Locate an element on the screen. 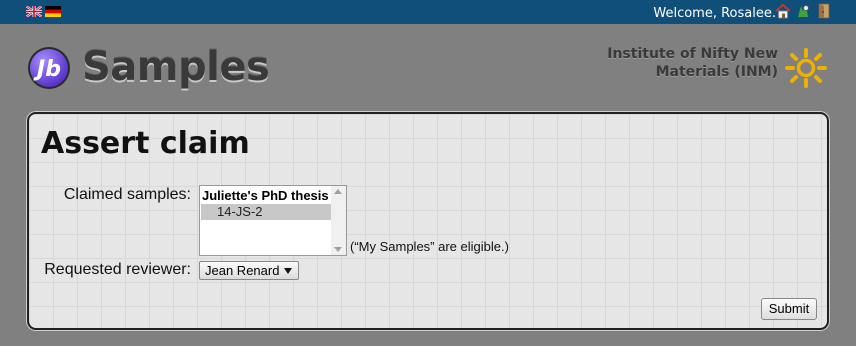 The image size is (856, 346). chevron-down-icon is located at coordinates (288, 271).